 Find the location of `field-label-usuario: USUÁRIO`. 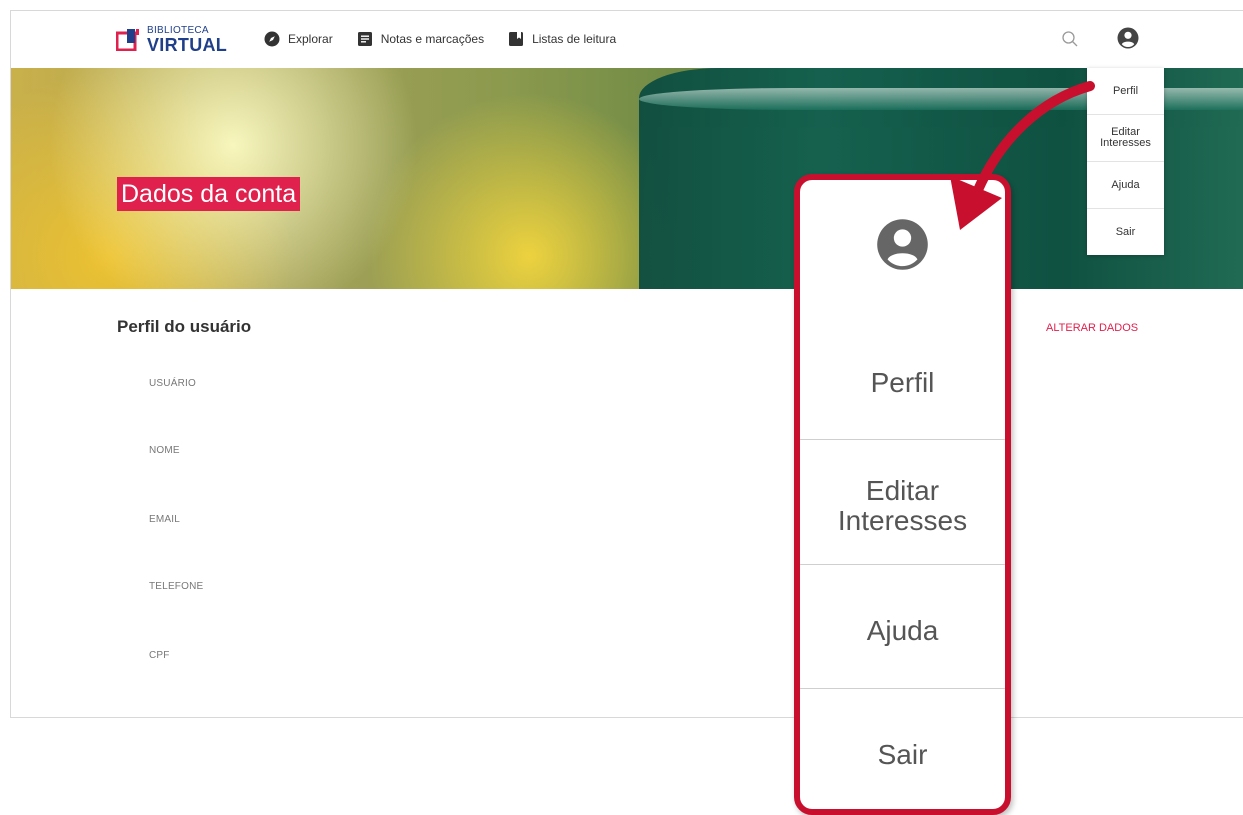

field-label-usuario: USUÁRIO is located at coordinates (172, 383).